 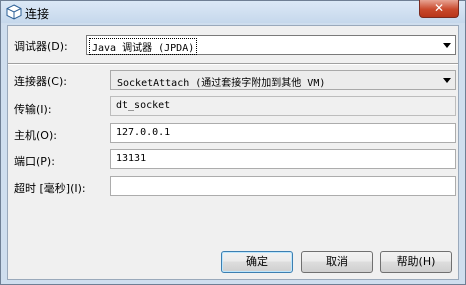 I want to click on close-icon: ✕, so click(x=439, y=8).